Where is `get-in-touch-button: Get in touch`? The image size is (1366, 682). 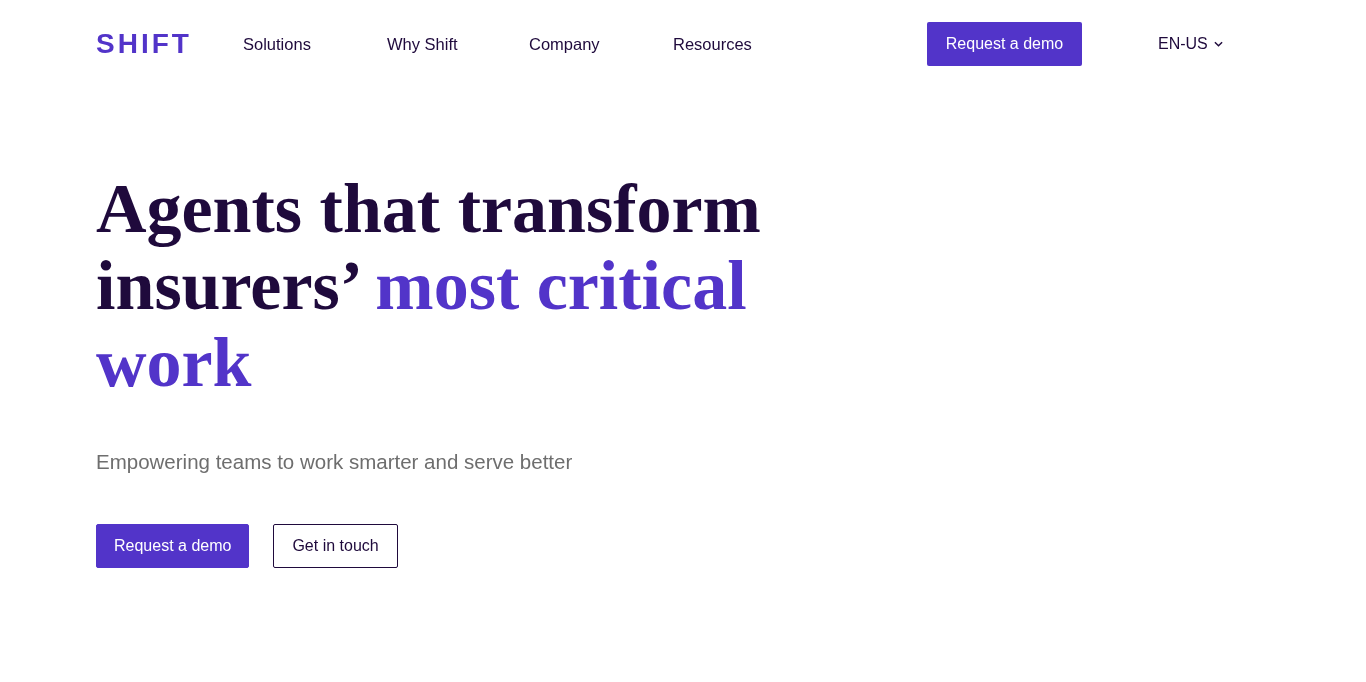
get-in-touch-button: Get in touch is located at coordinates (335, 545).